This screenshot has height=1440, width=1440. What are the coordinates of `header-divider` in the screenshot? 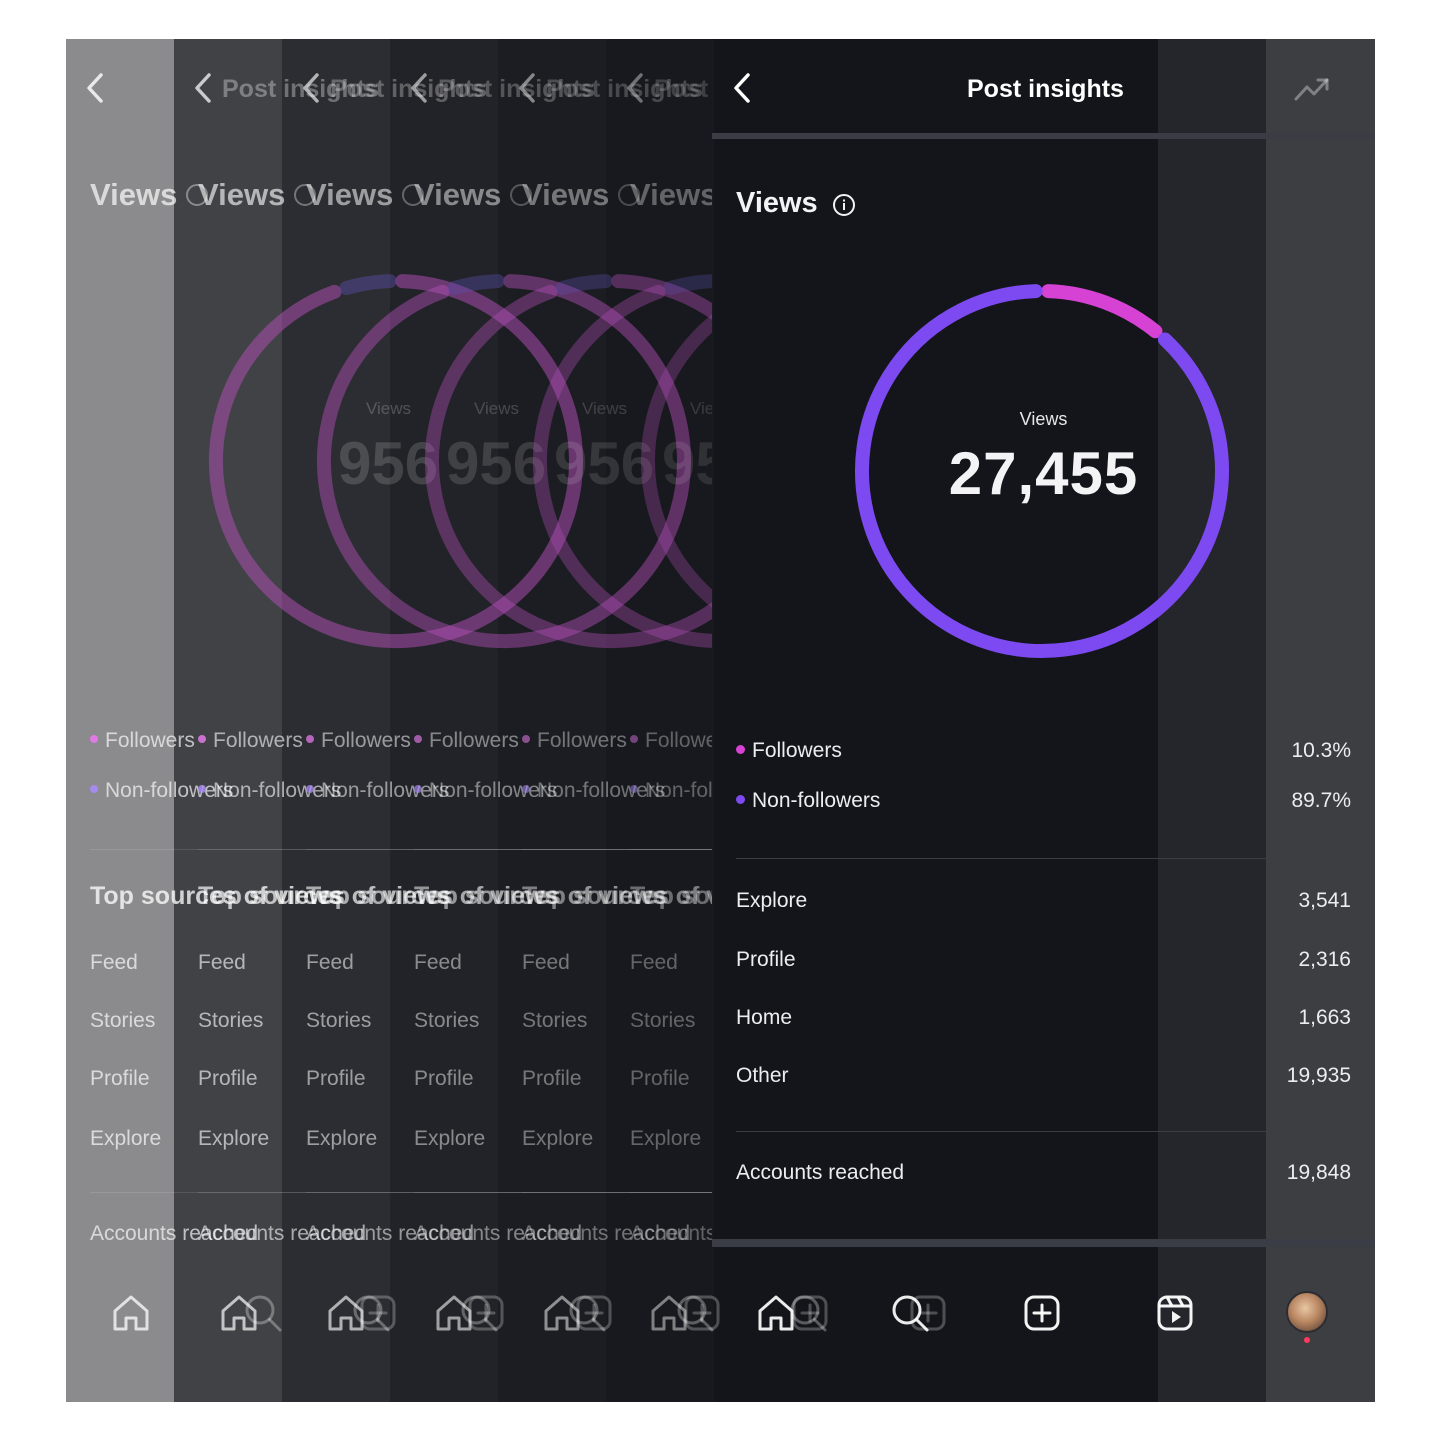 It's located at (1043, 136).